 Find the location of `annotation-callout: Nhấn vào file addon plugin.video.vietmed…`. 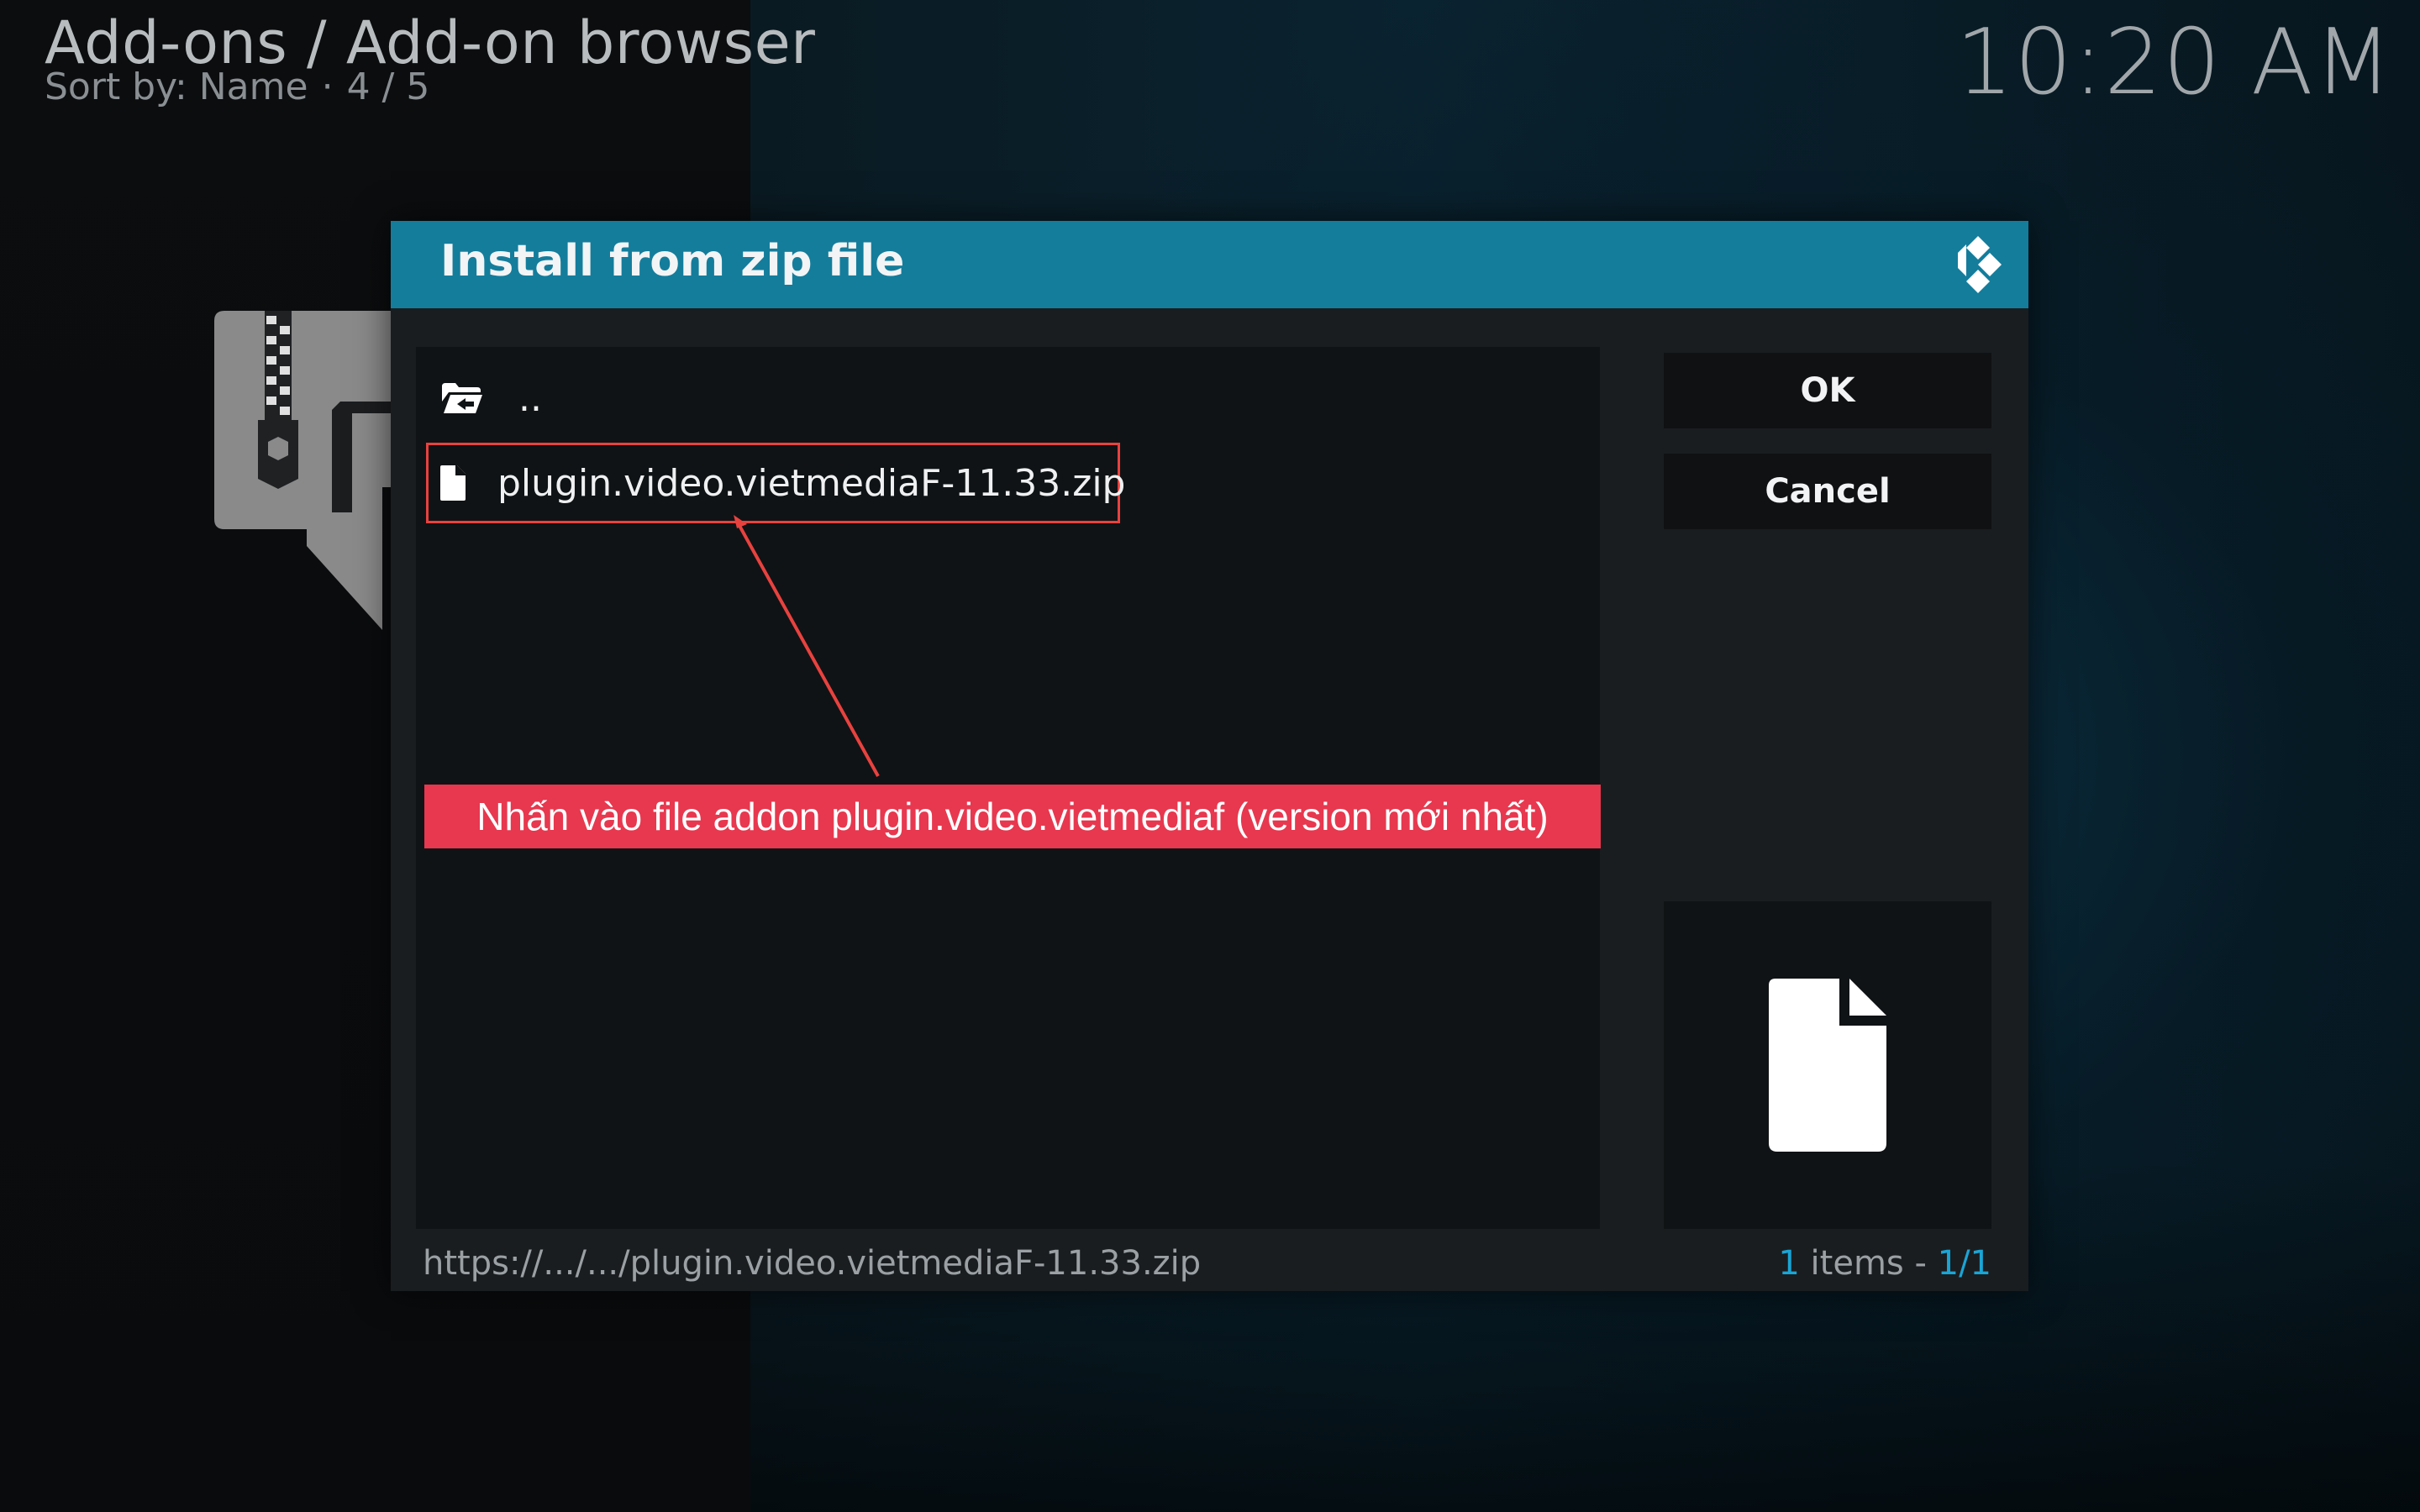

annotation-callout: Nhấn vào file addon plugin.video.vietmed… is located at coordinates (1013, 816).